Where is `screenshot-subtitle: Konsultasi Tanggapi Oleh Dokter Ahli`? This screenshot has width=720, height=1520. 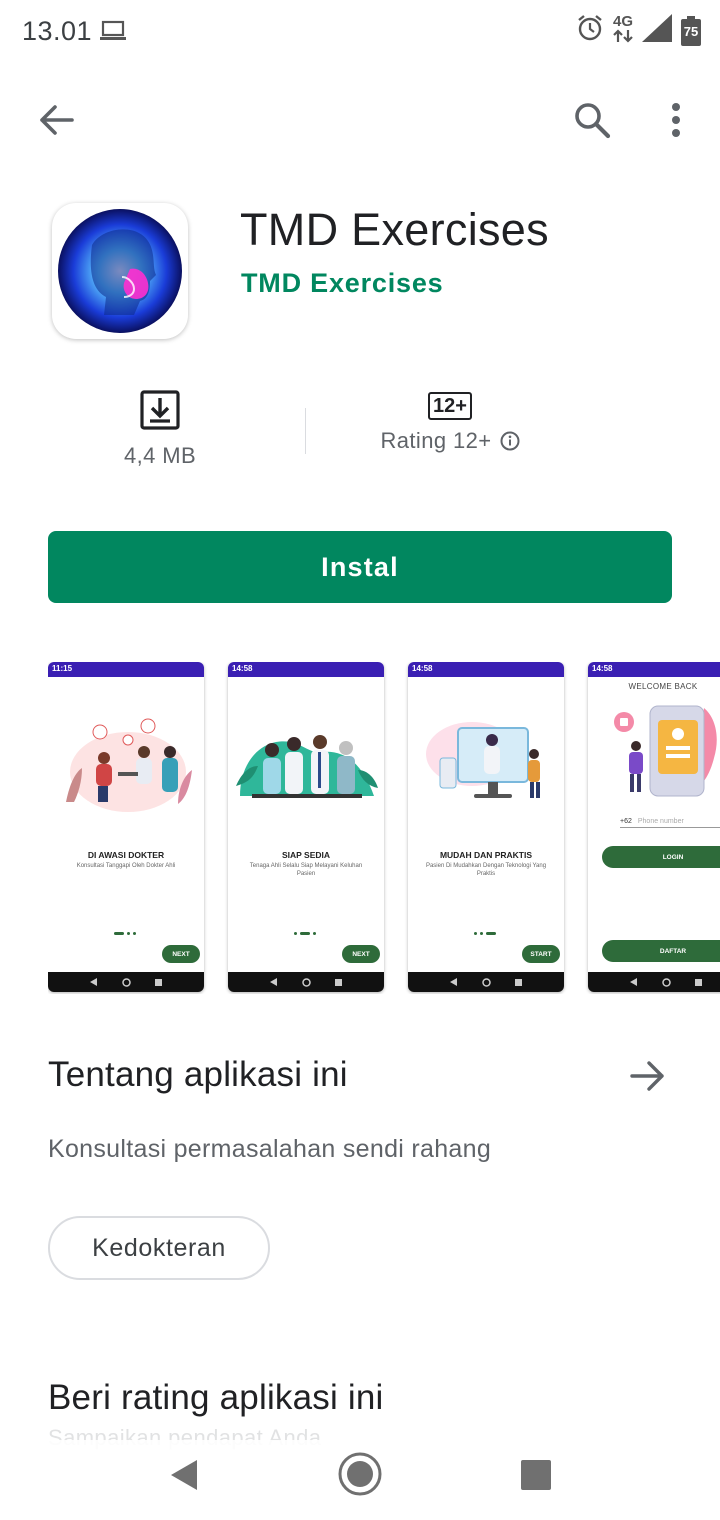 screenshot-subtitle: Konsultasi Tanggapi Oleh Dokter Ahli is located at coordinates (126, 866).